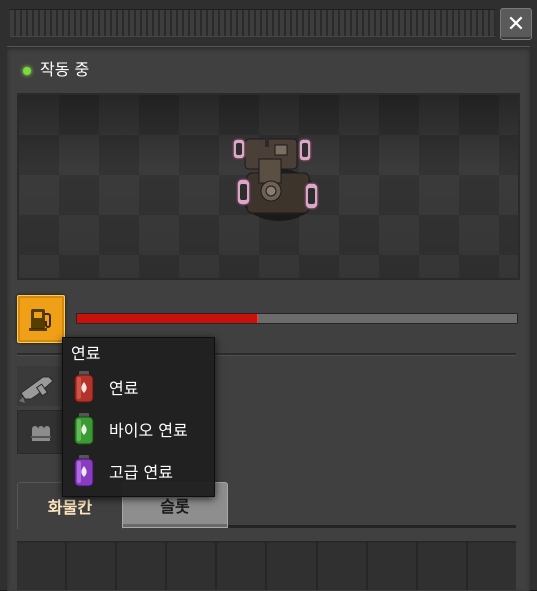 This screenshot has height=591, width=537. What do you see at coordinates (84, 387) in the screenshot?
I see `chemical-fuel-icon` at bounding box center [84, 387].